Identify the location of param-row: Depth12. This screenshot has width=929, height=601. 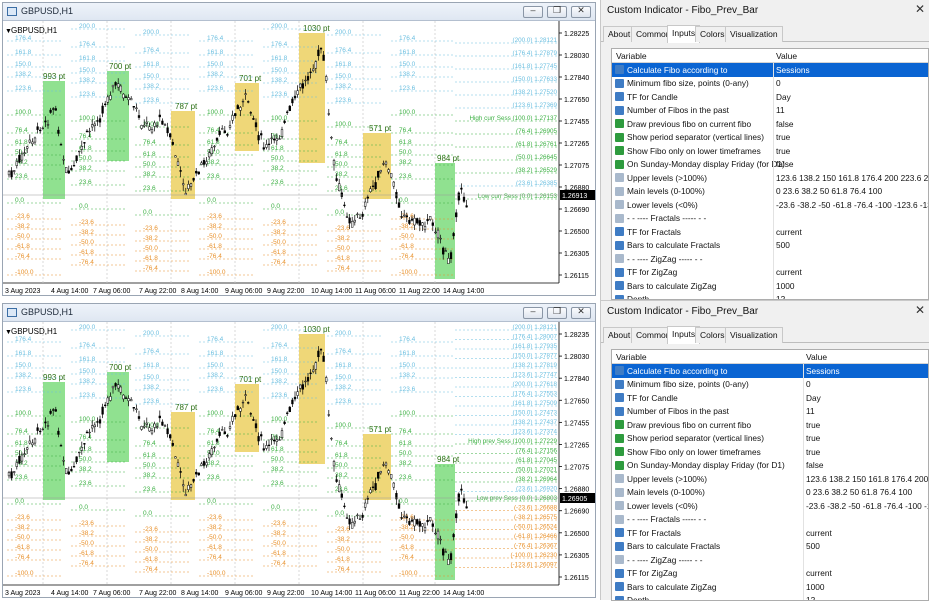
(770, 297).